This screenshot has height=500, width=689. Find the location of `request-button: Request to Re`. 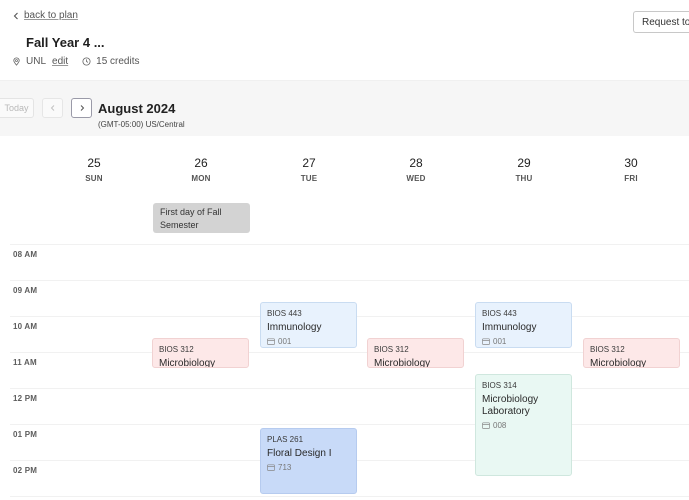

request-button: Request to Re is located at coordinates (661, 22).